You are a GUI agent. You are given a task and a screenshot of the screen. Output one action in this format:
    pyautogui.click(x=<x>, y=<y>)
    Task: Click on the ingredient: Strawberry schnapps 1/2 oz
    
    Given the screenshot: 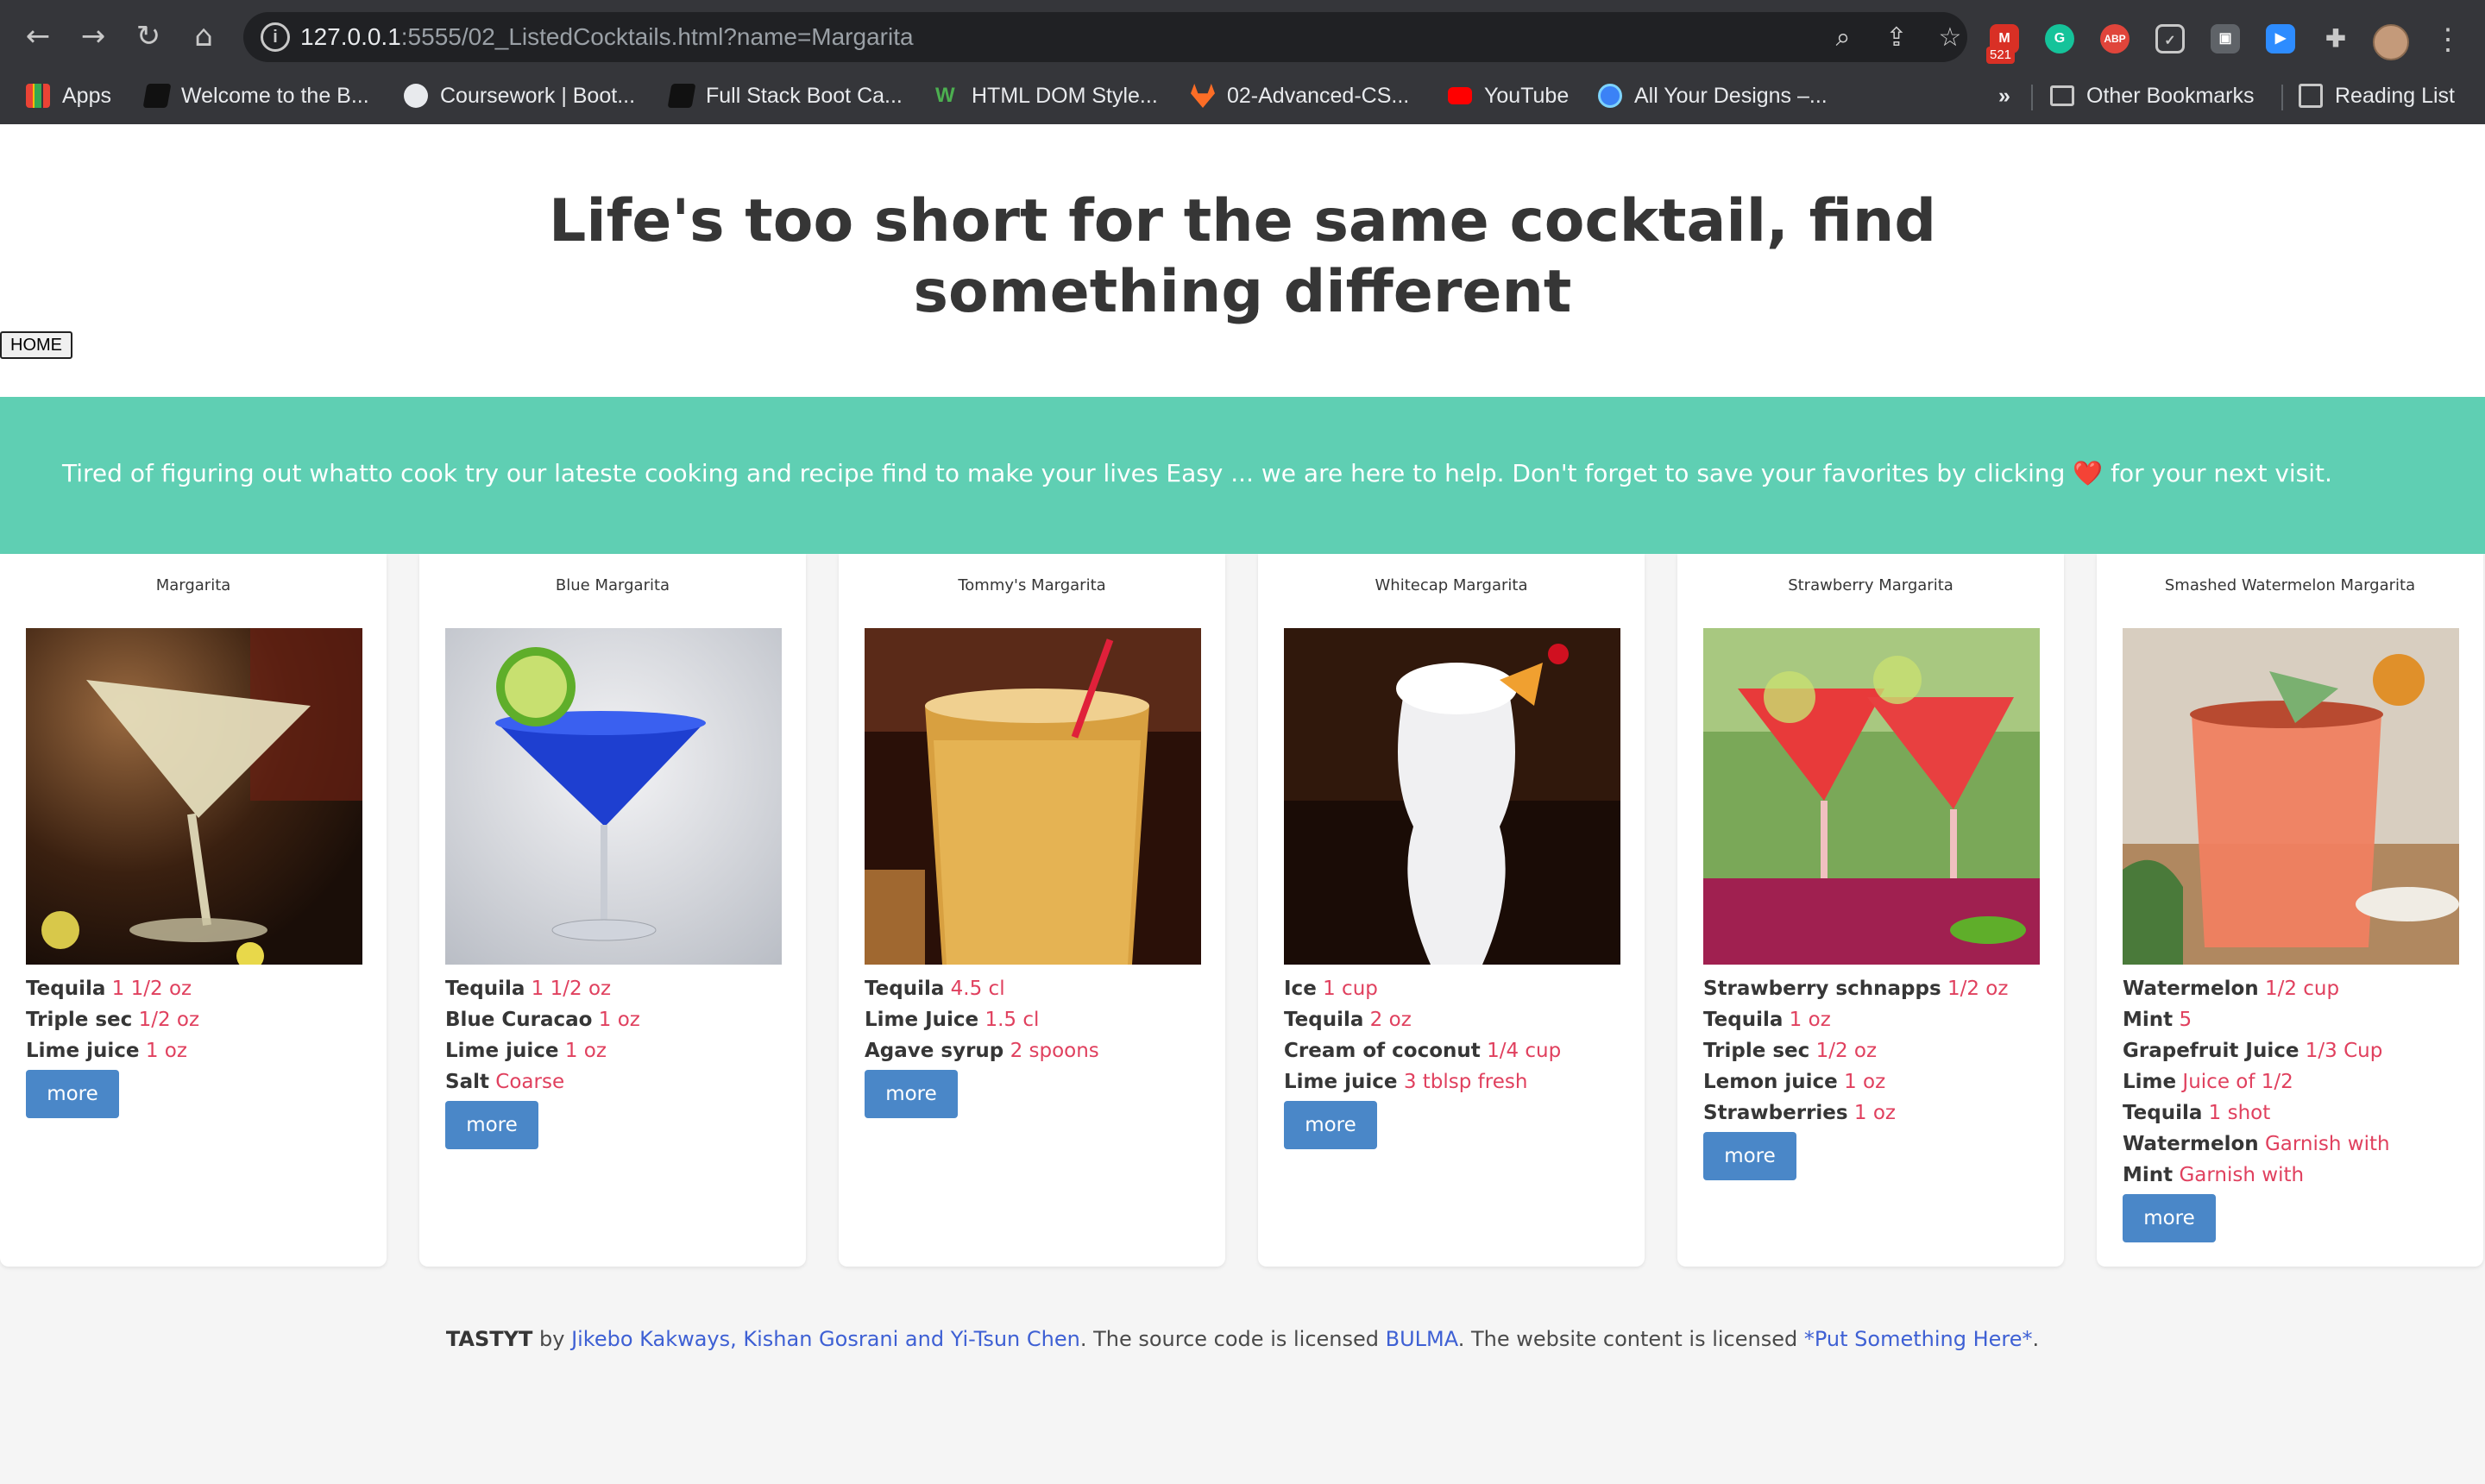 What is the action you would take?
    pyautogui.click(x=1856, y=989)
    